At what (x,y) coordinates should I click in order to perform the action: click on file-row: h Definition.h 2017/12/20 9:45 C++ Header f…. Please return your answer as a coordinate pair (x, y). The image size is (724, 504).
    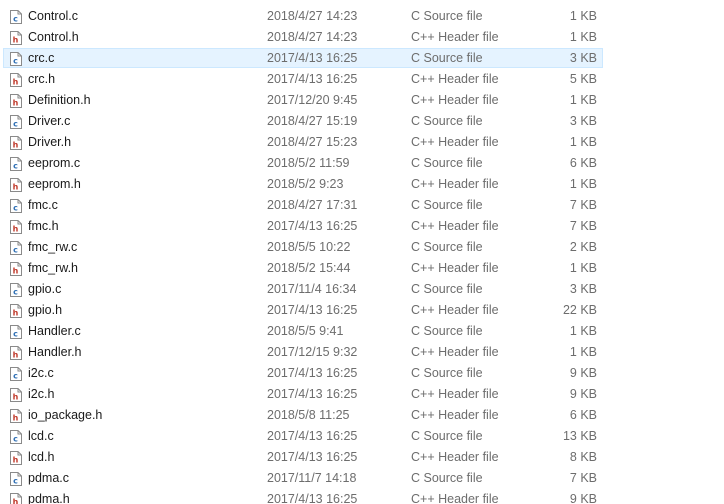
    Looking at the image, I should click on (303, 100).